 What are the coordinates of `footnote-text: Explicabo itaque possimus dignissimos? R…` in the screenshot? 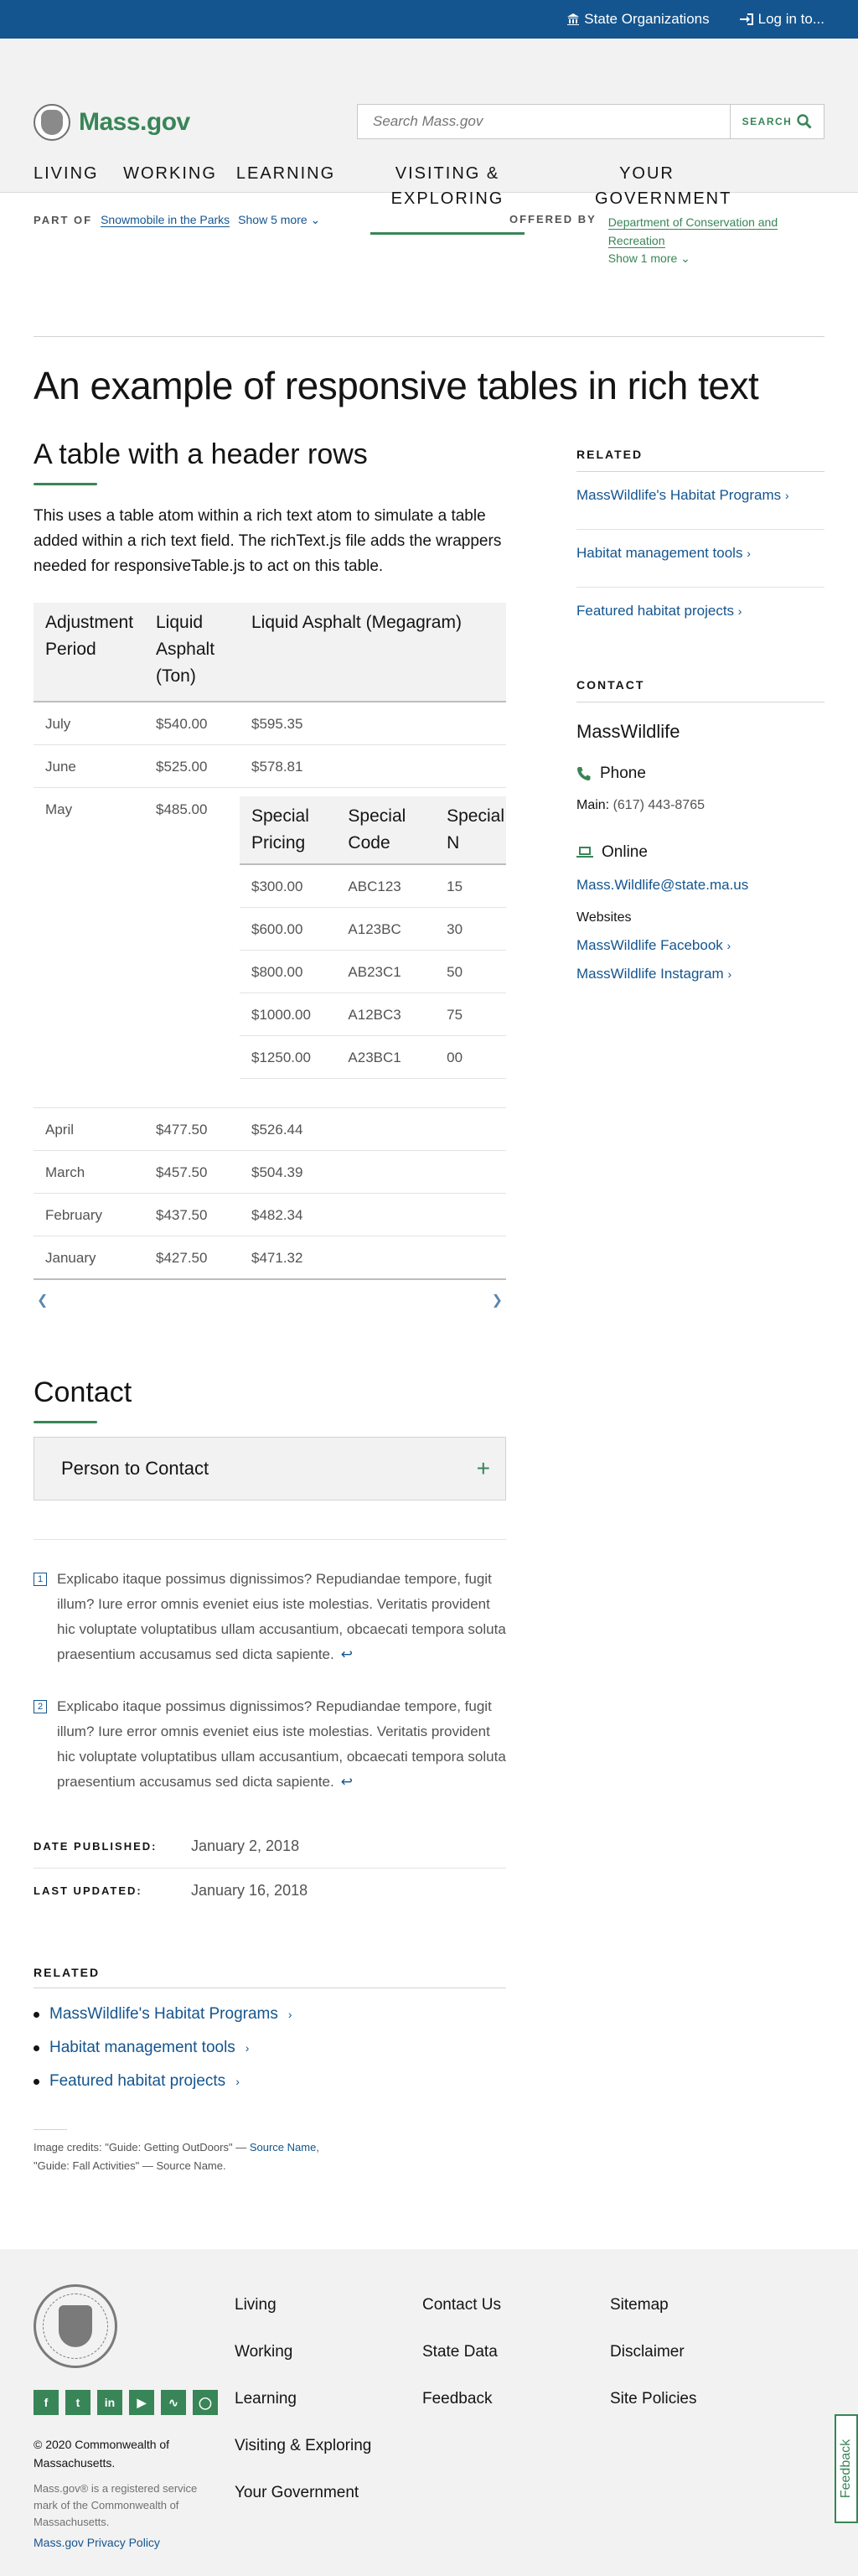 It's located at (281, 1616).